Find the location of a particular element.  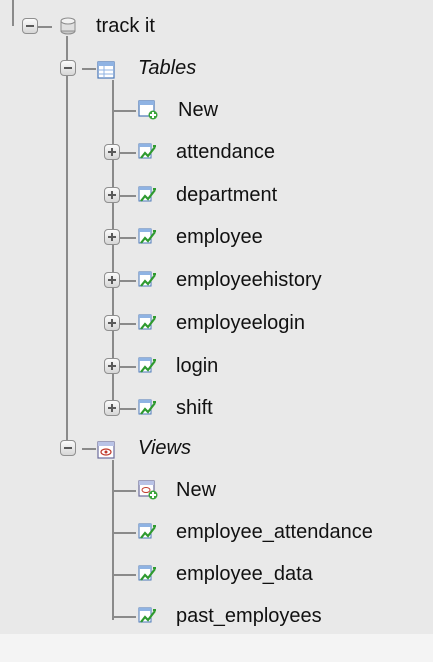

table-name-link: employee is located at coordinates (219, 237).